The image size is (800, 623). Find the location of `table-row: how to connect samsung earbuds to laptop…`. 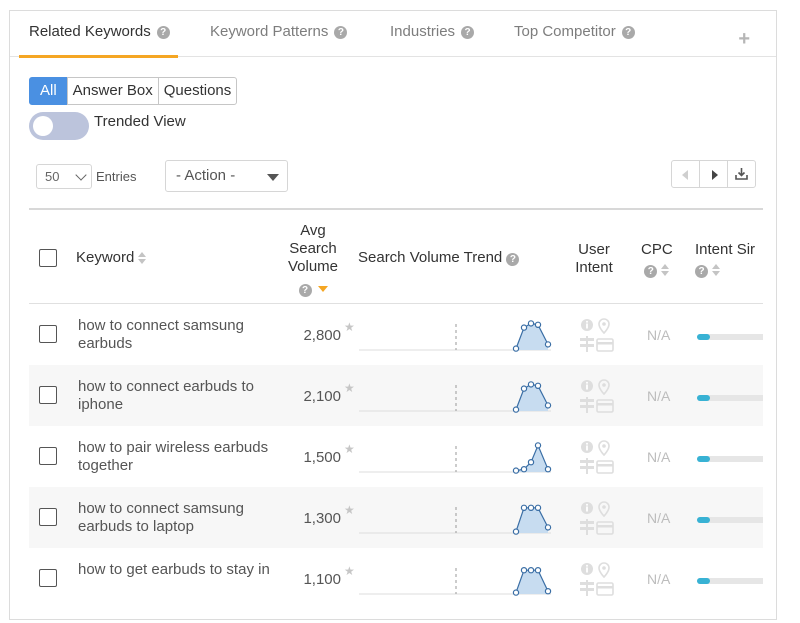

table-row: how to connect samsung earbuds to laptop… is located at coordinates (396, 517).